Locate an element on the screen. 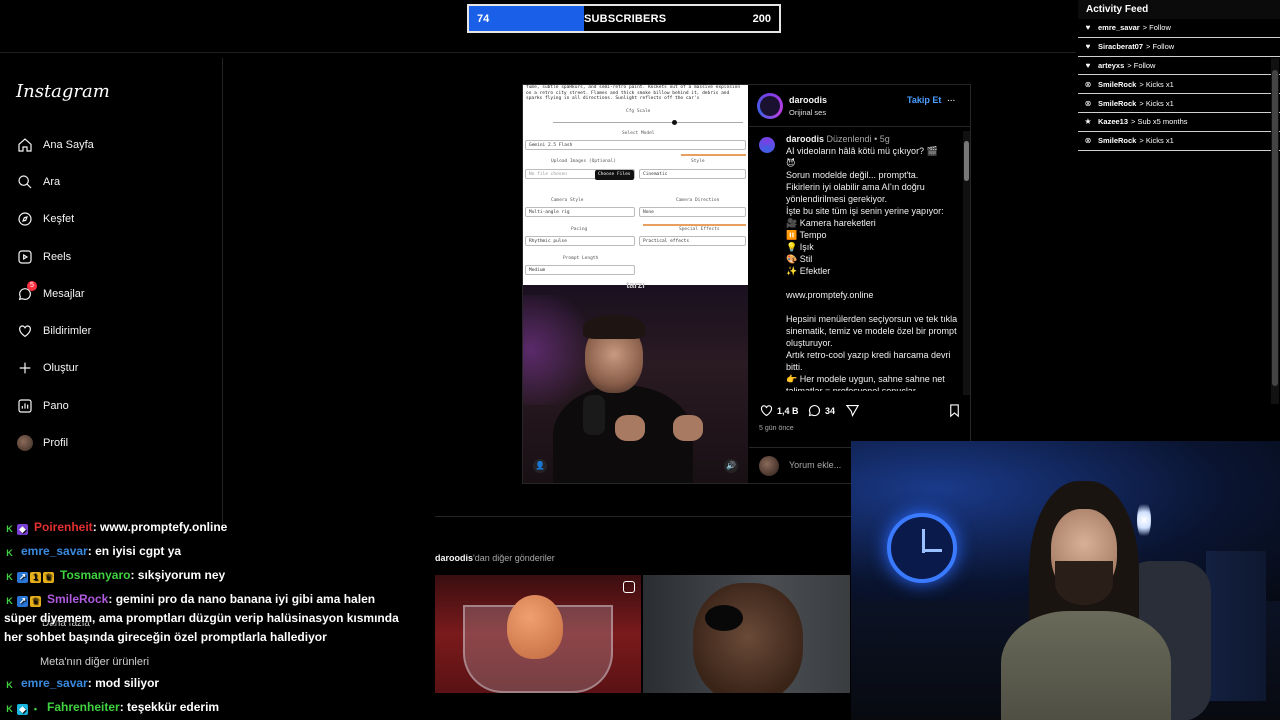  feed-item: ♥ Siracberat07 > Follow is located at coordinates (1179, 47).